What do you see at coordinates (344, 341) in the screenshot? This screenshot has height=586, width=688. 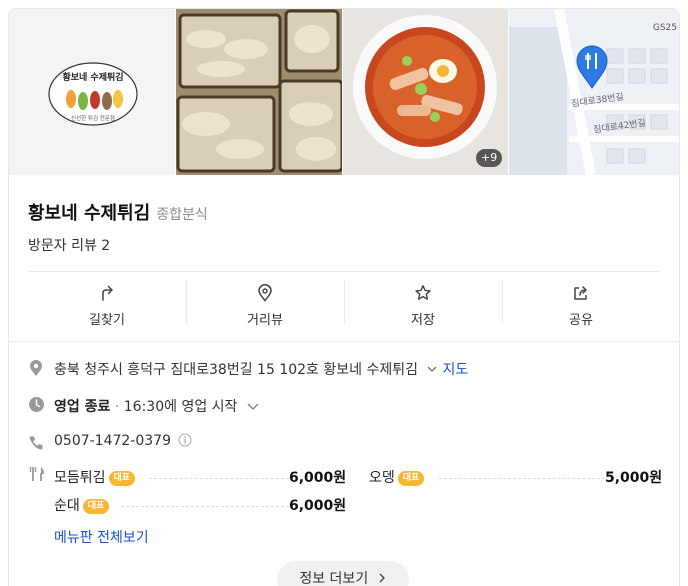 I see `divider` at bounding box center [344, 341].